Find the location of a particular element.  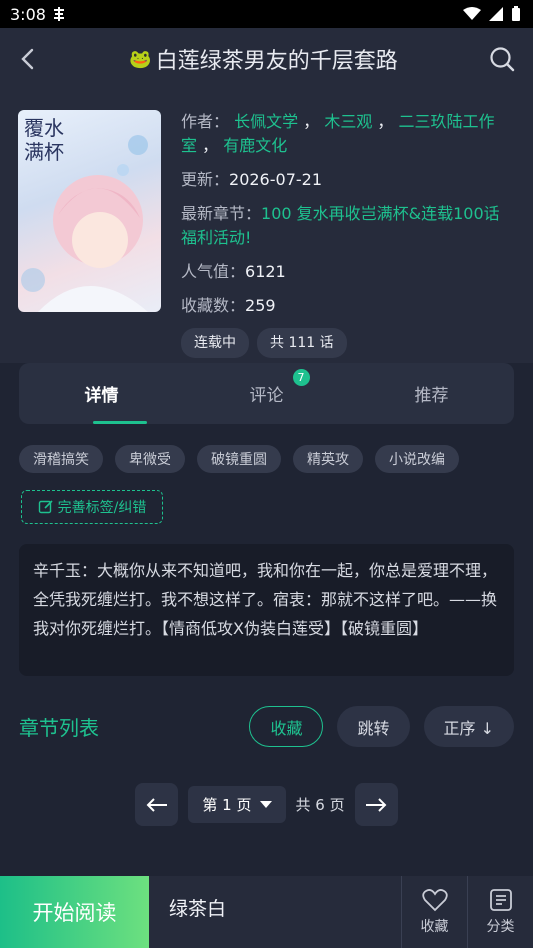

tab-bar: 详情 评论 7 推荐 is located at coordinates (266, 393).